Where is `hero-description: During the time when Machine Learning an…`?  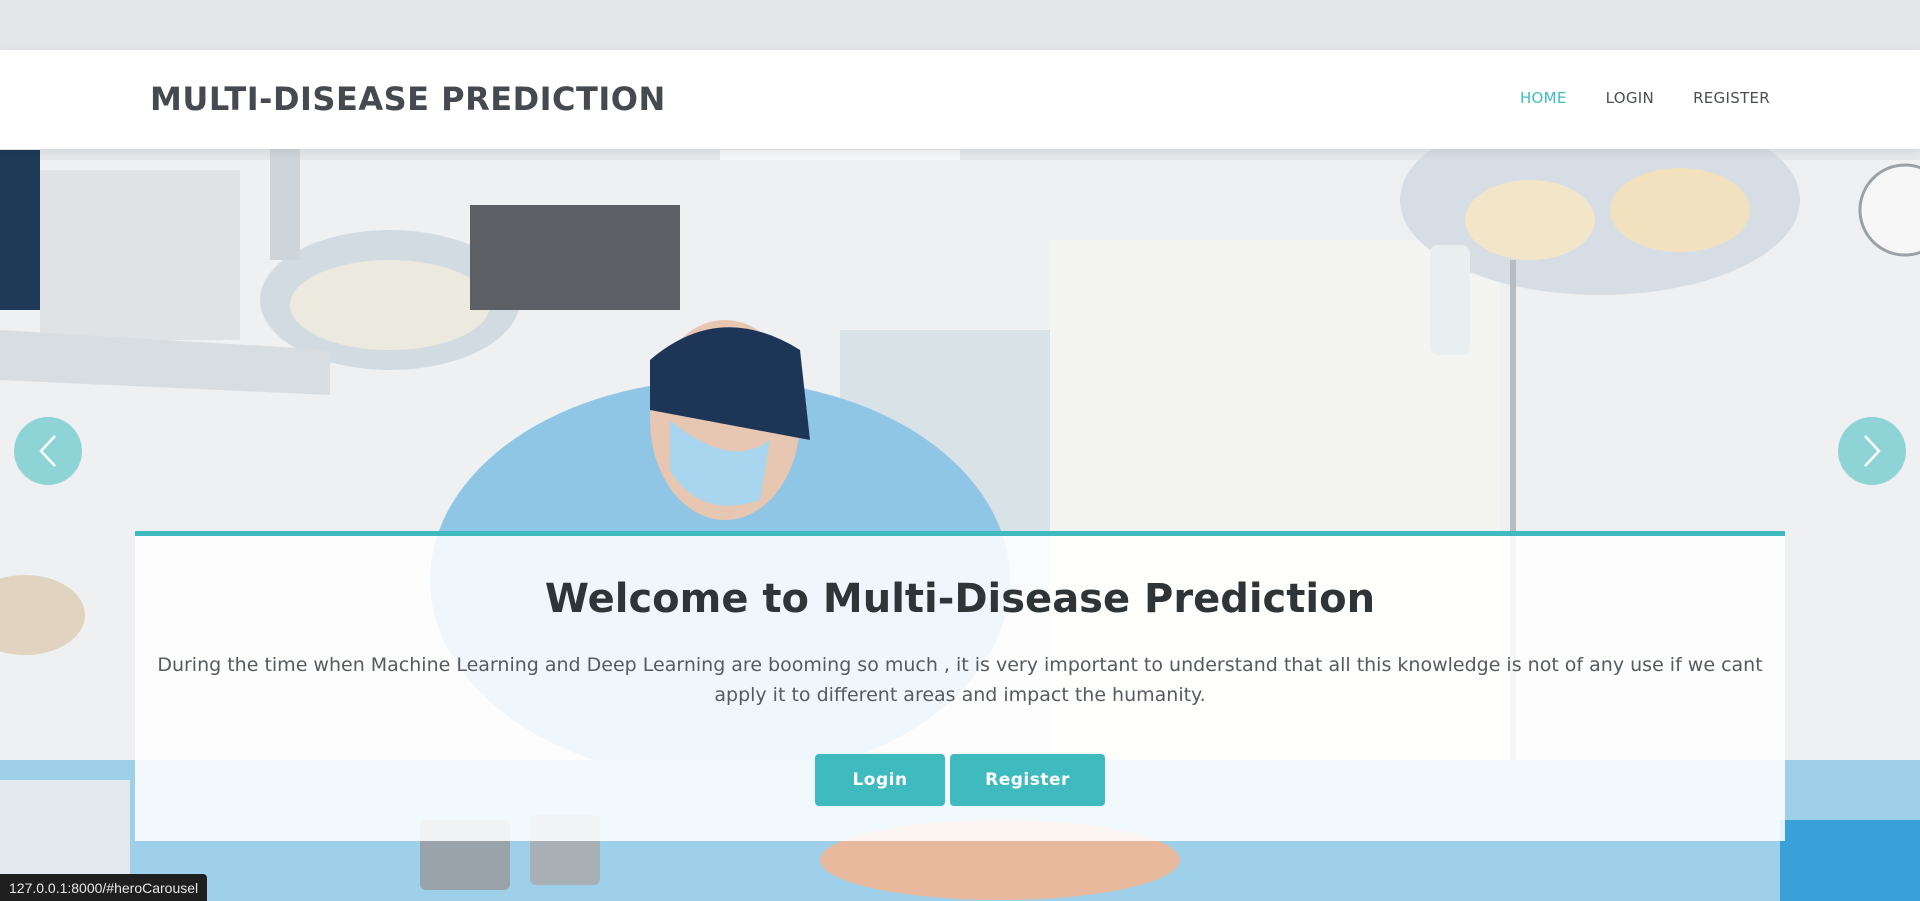 hero-description: During the time when Machine Learning an… is located at coordinates (960, 680).